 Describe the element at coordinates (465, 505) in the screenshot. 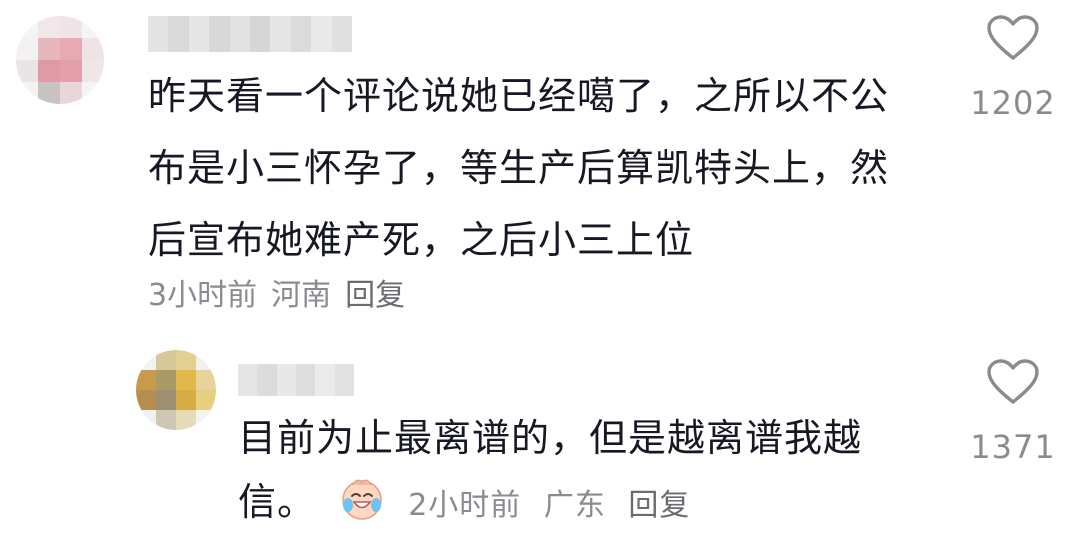

I see `comment-time: 2小时前` at that location.